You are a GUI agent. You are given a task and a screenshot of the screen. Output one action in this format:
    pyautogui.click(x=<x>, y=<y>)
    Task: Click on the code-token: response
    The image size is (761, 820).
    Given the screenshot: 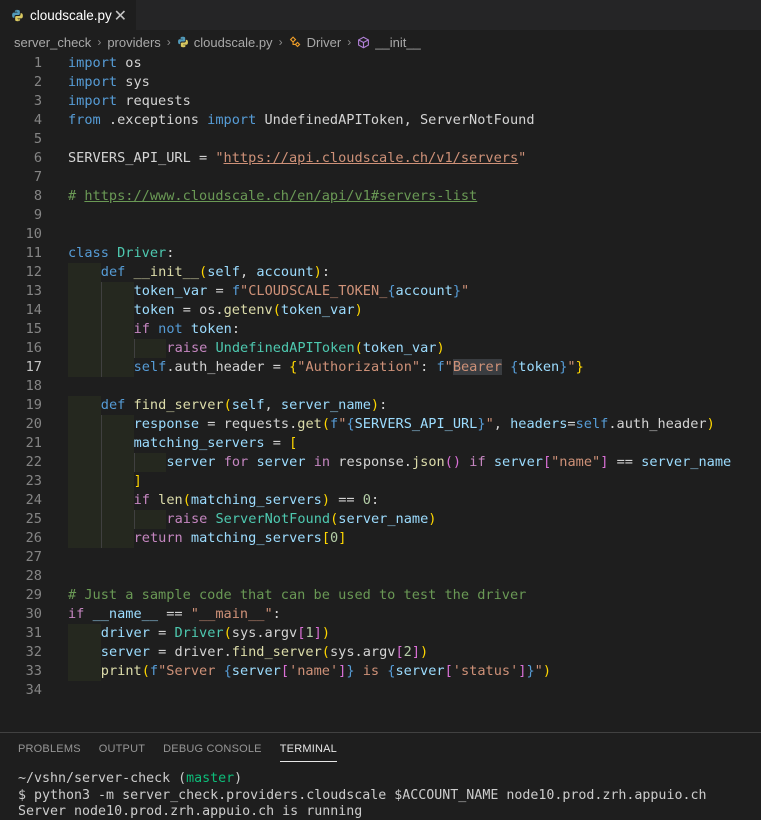 What is the action you would take?
    pyautogui.click(x=166, y=423)
    